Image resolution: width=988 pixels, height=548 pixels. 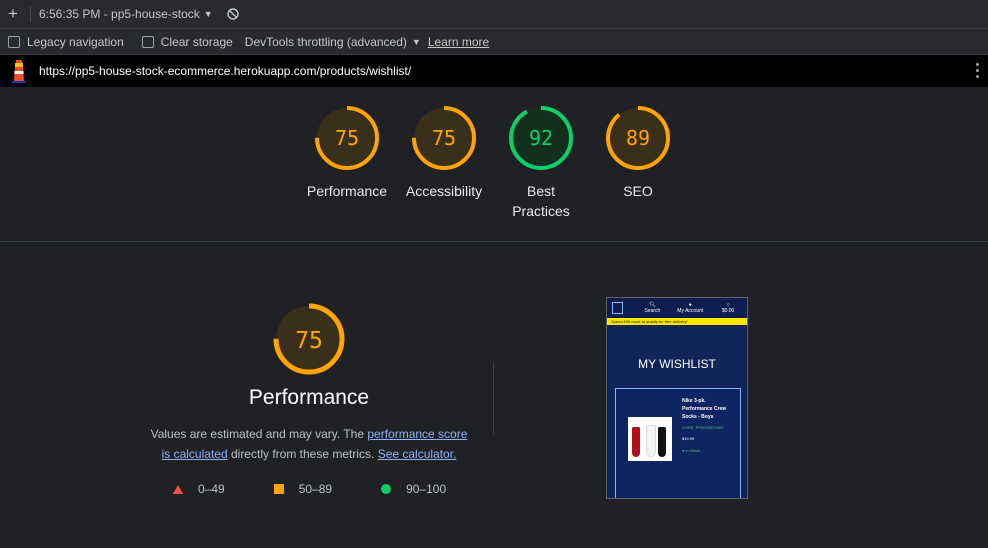 I want to click on see-calculator-link: See calculator., so click(x=417, y=454).